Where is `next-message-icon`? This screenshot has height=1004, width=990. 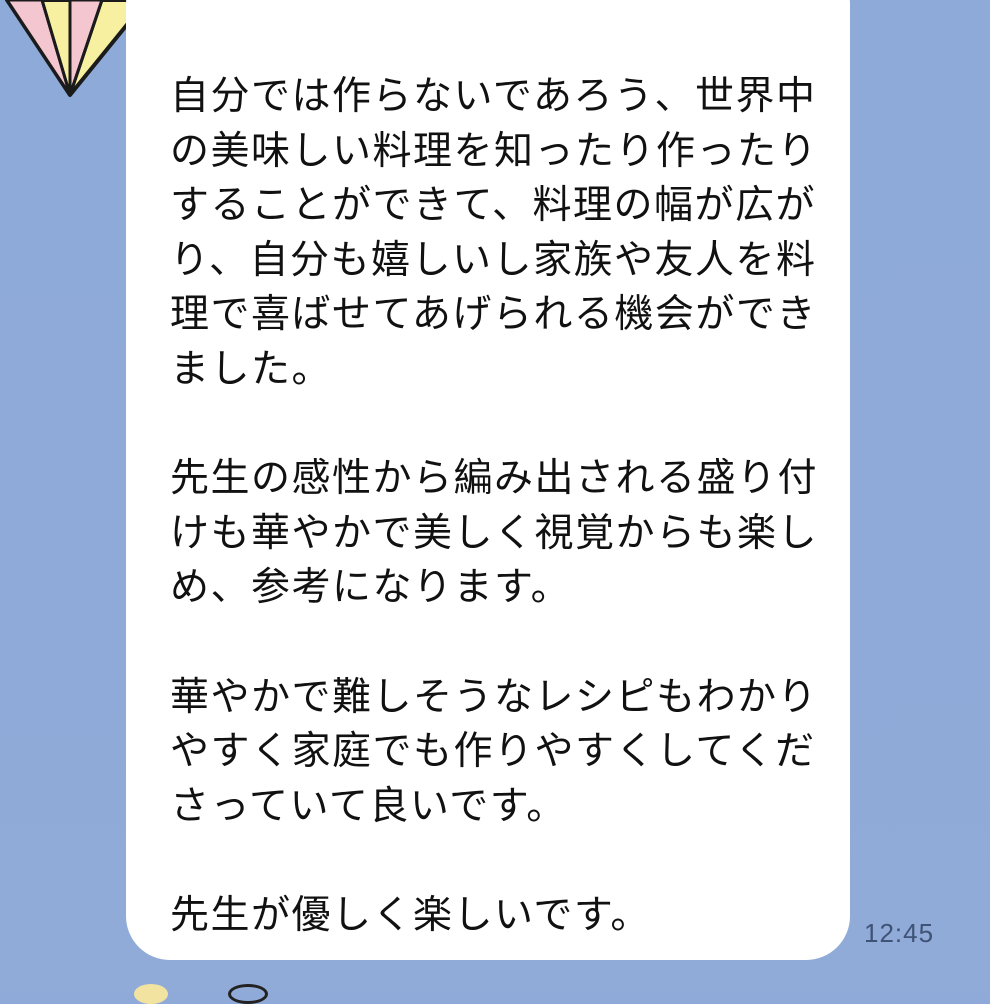
next-message-icon is located at coordinates (248, 994).